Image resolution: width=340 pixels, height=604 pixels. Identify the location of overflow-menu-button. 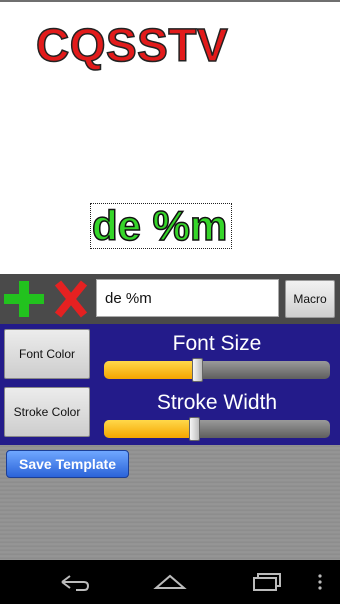
(320, 582).